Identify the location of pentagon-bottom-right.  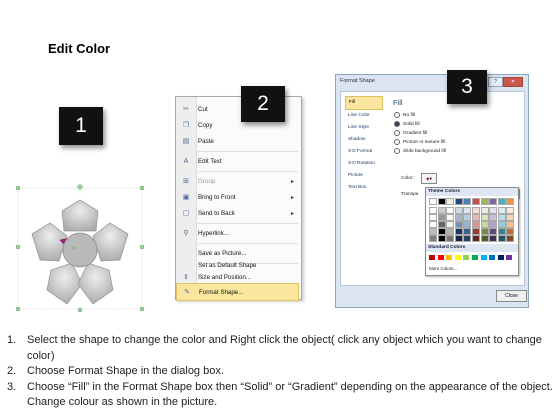
(95, 283).